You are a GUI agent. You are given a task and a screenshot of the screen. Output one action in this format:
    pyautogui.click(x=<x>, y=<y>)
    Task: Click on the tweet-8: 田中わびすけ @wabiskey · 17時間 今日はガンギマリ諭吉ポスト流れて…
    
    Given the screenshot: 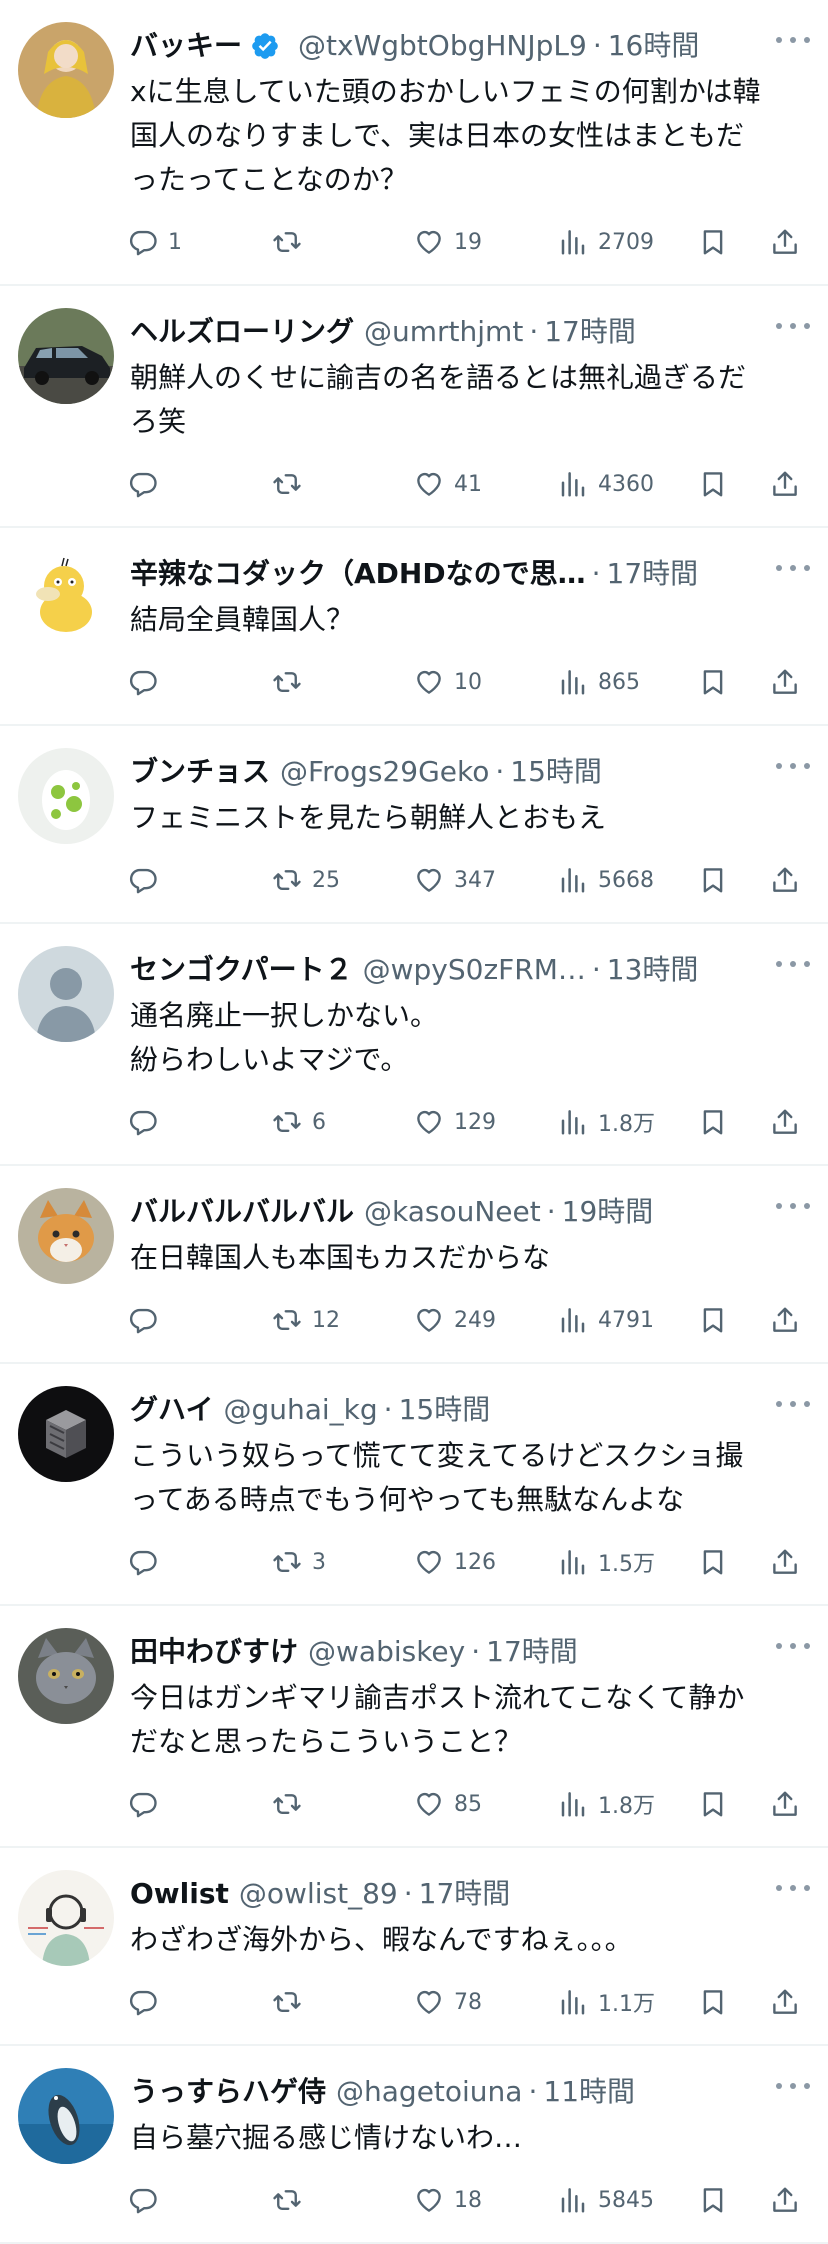 What is the action you would take?
    pyautogui.click(x=414, y=1727)
    